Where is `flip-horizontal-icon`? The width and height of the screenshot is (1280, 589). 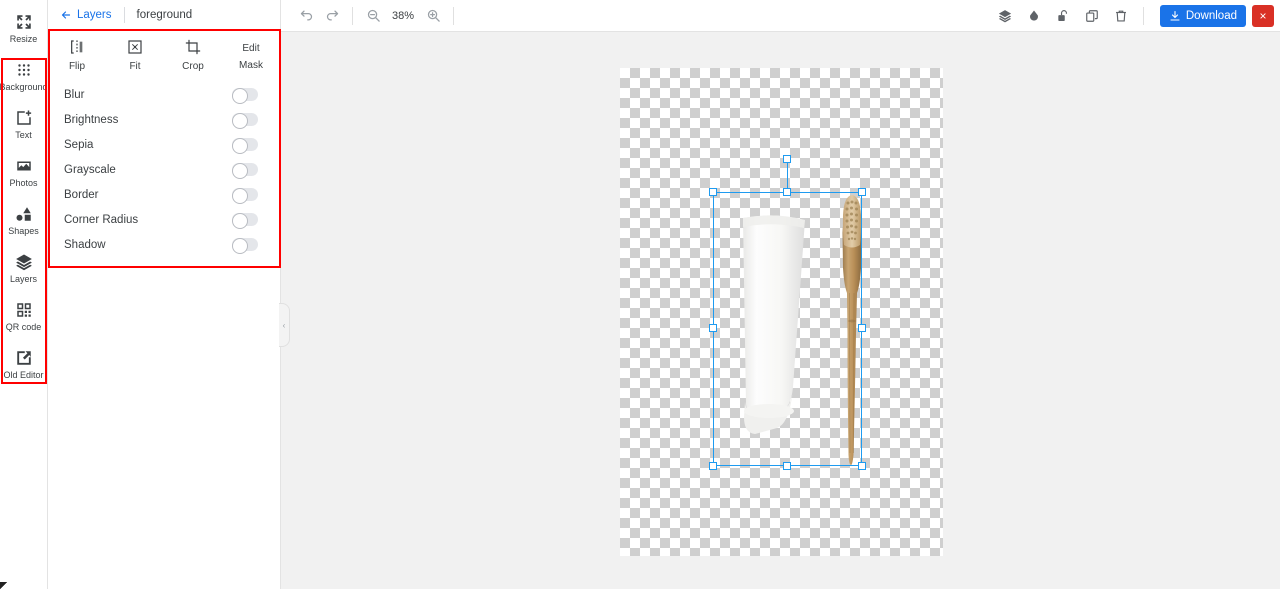 flip-horizontal-icon is located at coordinates (77, 47).